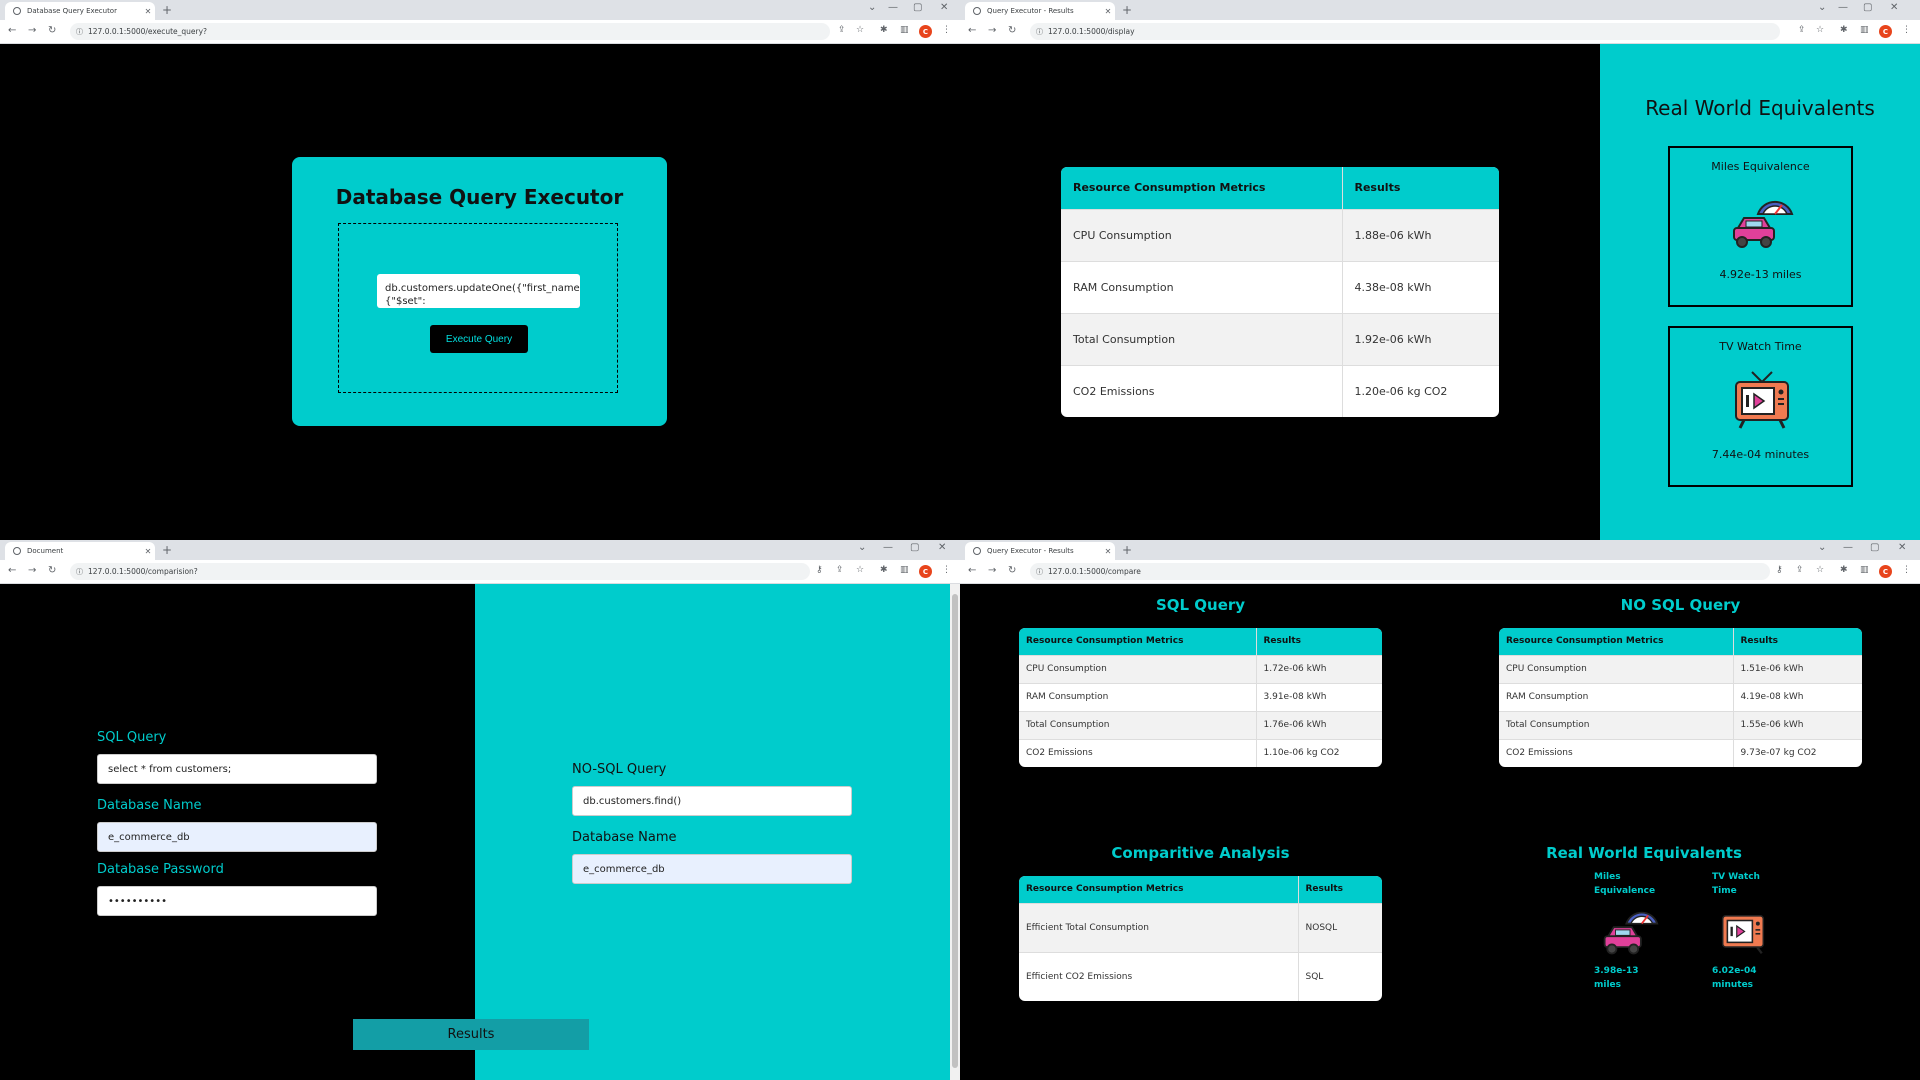 The width and height of the screenshot is (1920, 1080). I want to click on url-bar: ⓘ 127.0.0.1:5000/display, so click(1405, 31).